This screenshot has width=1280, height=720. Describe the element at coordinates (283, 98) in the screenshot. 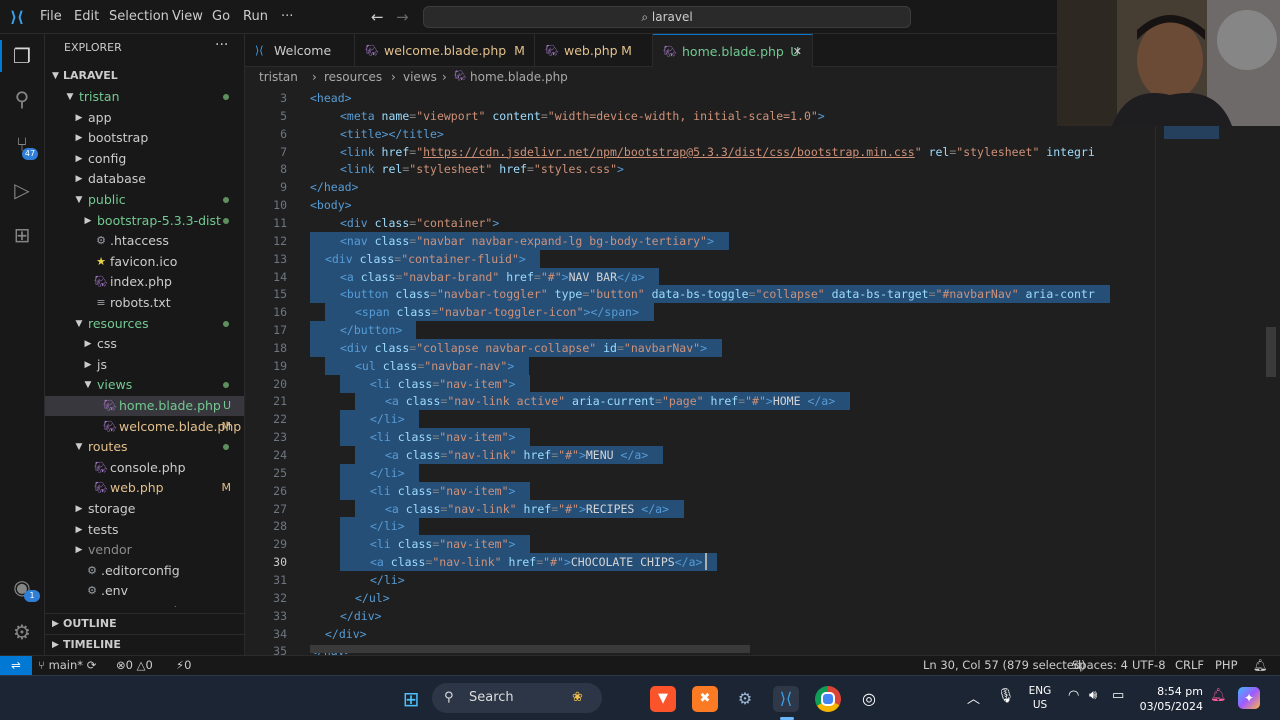

I see `line-number: 3` at that location.